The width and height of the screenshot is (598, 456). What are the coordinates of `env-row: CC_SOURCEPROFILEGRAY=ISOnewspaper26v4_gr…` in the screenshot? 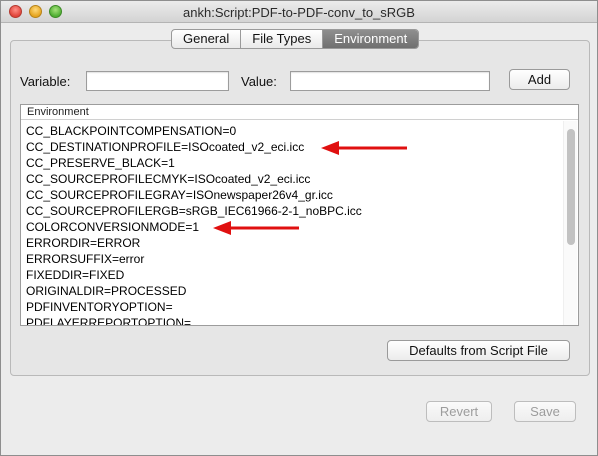 It's located at (194, 195).